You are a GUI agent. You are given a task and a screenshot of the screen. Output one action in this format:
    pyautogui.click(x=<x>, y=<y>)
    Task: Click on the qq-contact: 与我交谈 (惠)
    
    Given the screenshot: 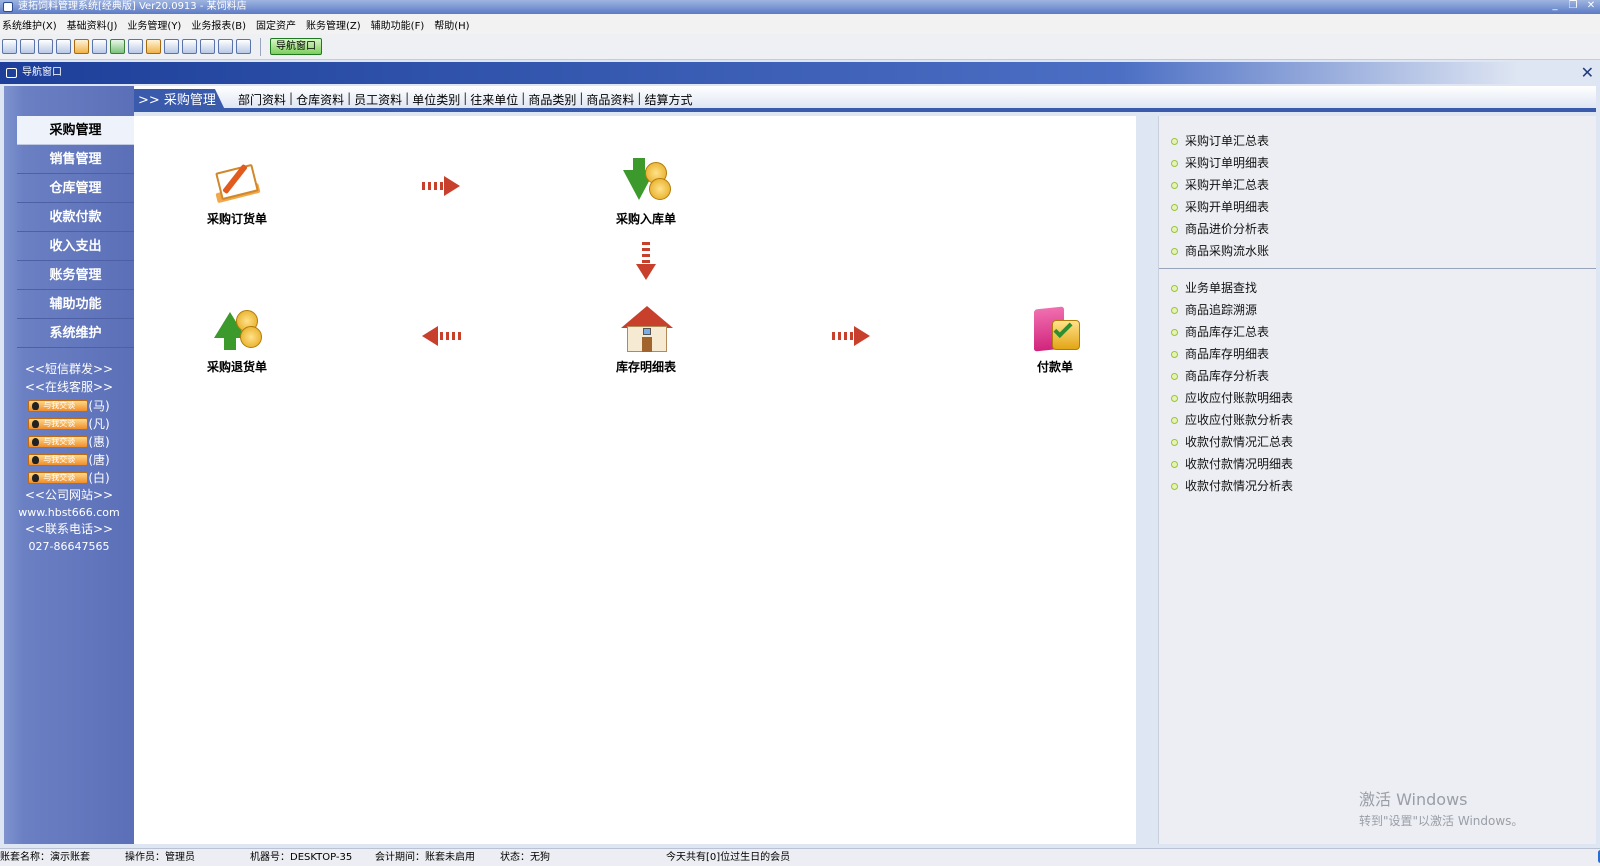 What is the action you would take?
    pyautogui.click(x=69, y=441)
    